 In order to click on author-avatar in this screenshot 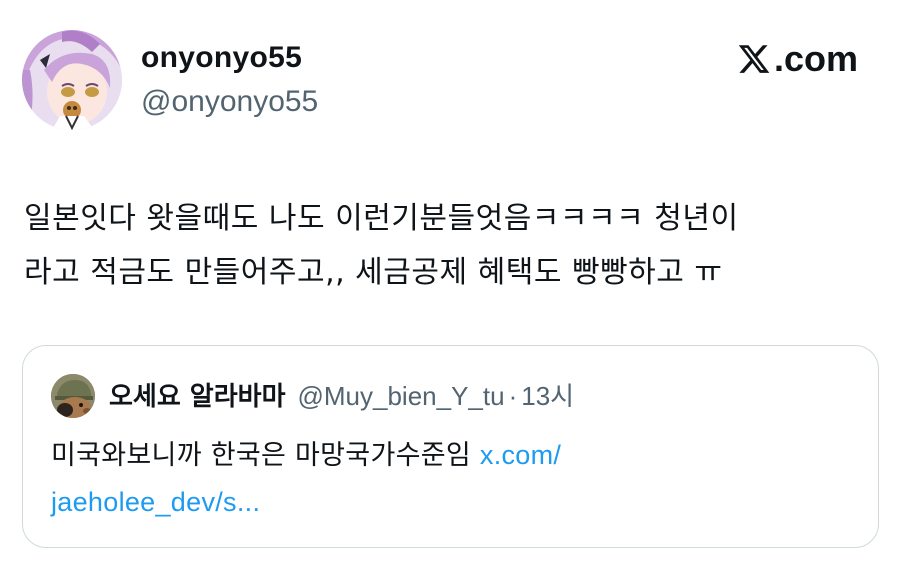, I will do `click(72, 80)`.